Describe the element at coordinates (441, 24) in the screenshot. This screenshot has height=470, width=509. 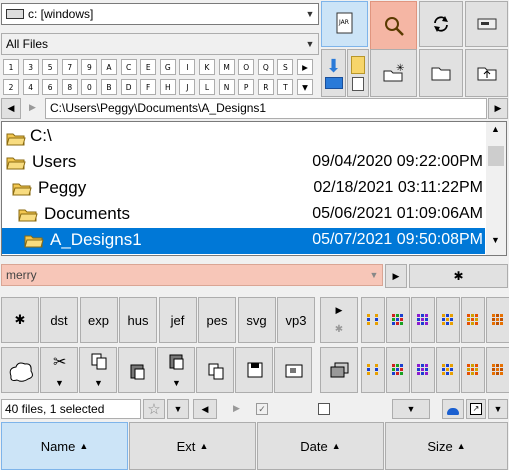
I see `refresh-button` at that location.